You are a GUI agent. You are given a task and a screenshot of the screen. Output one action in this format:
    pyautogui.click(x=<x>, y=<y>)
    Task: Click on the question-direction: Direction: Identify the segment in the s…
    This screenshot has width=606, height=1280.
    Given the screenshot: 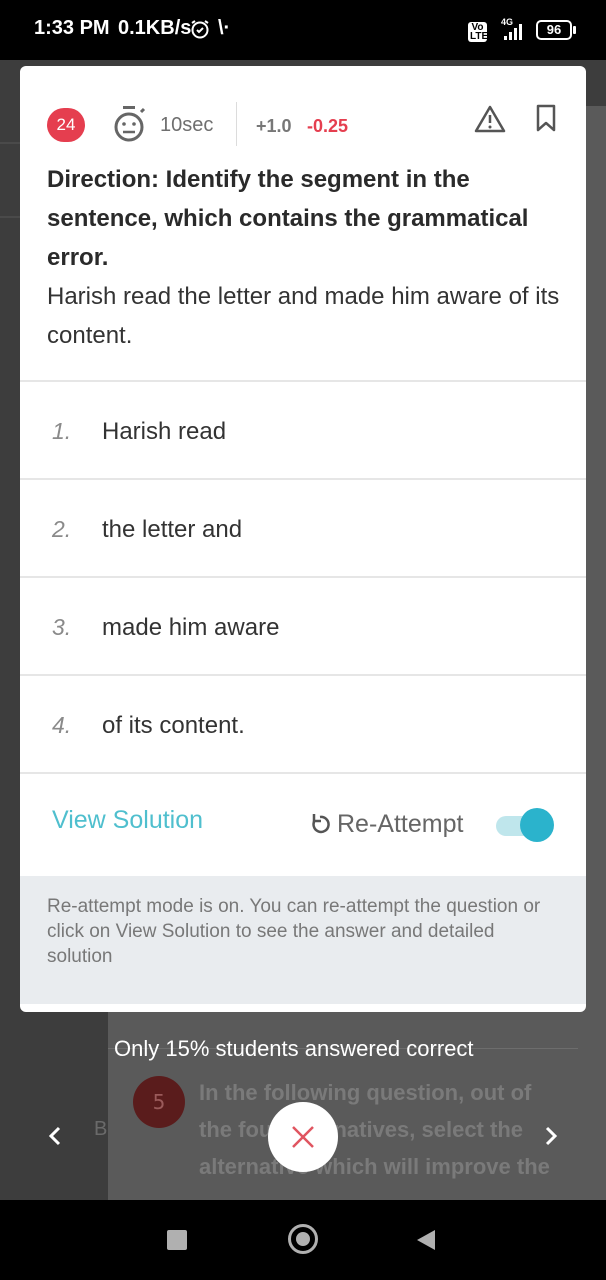 What is the action you would take?
    pyautogui.click(x=288, y=218)
    